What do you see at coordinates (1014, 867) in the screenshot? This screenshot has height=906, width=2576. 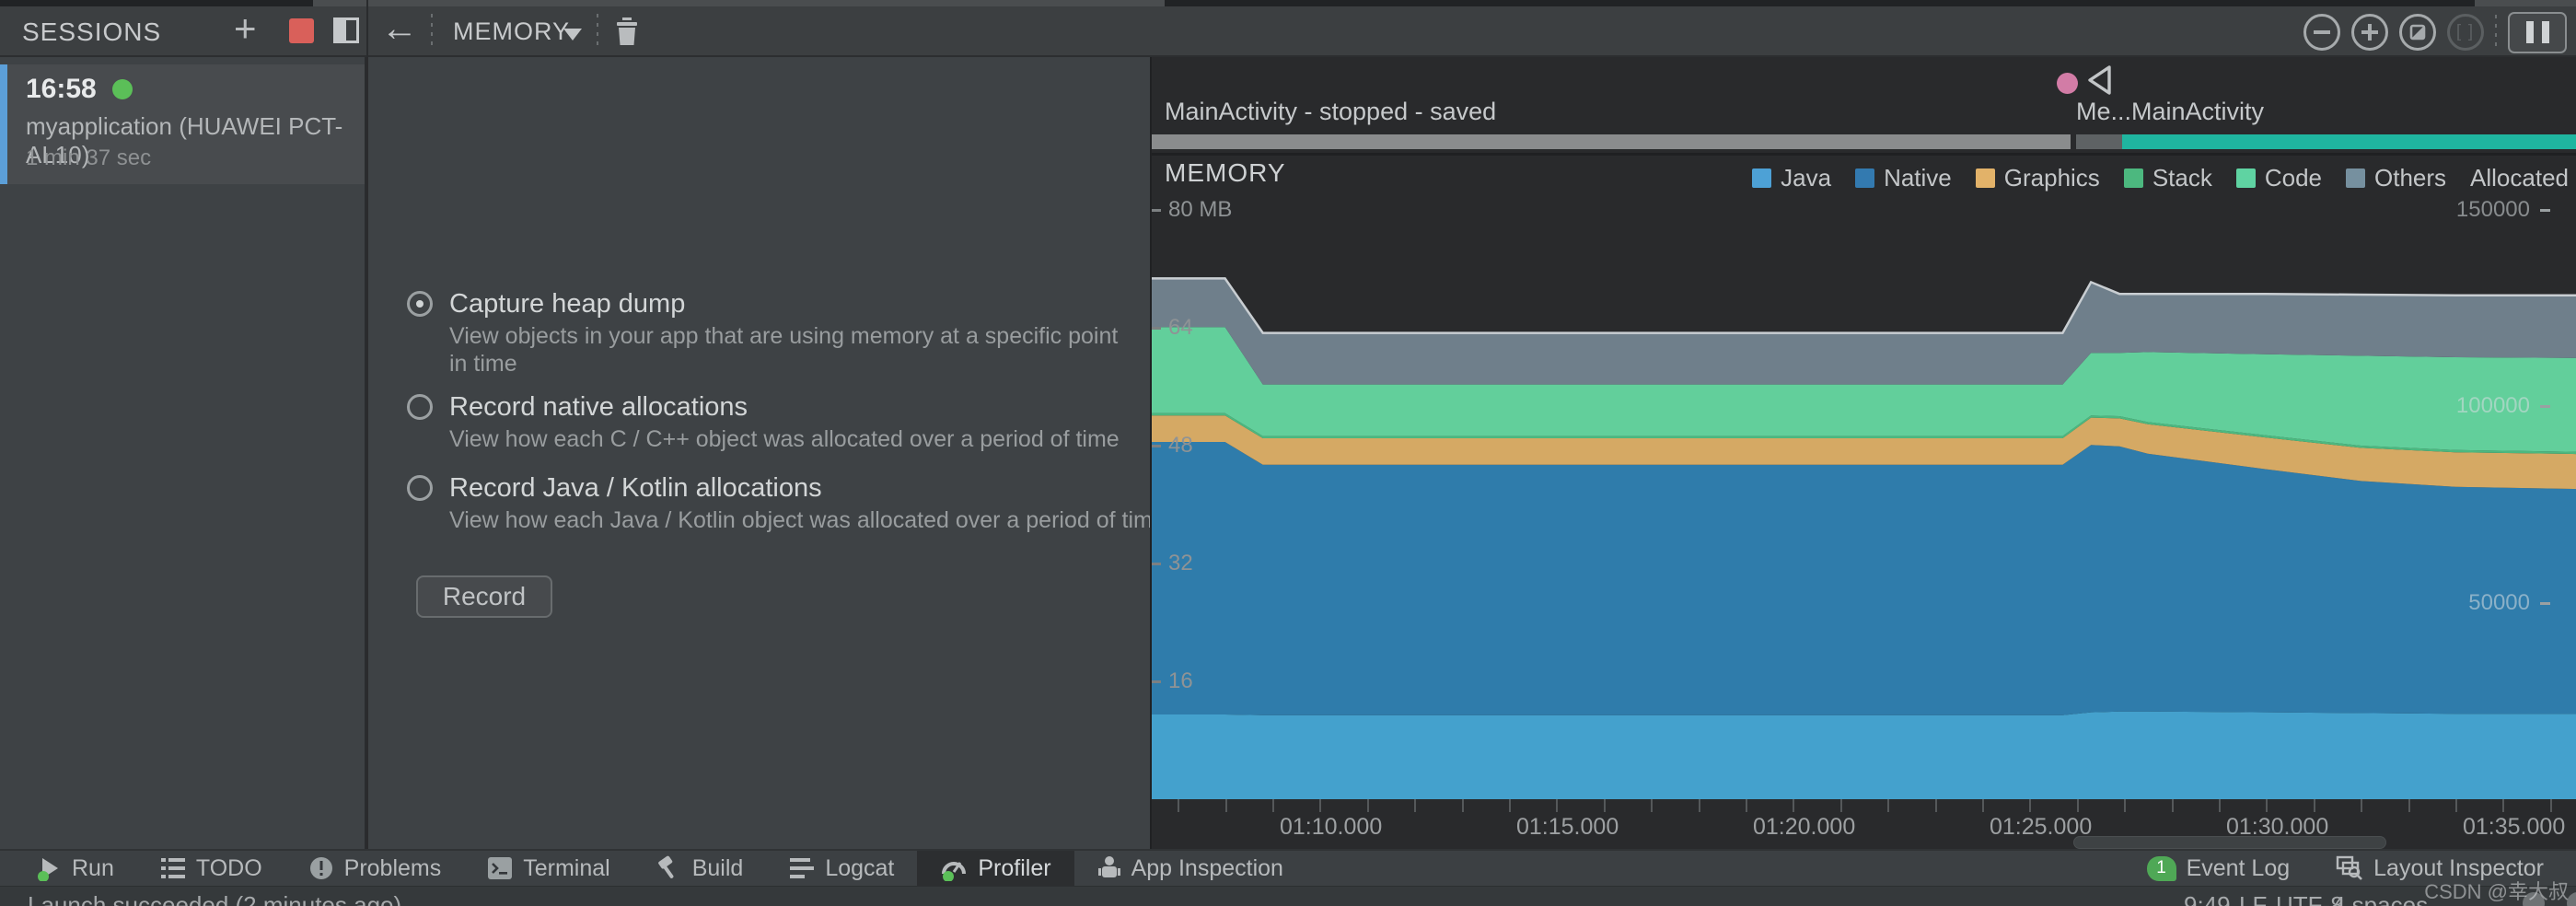 I see `tool-window-label: Profiler` at bounding box center [1014, 867].